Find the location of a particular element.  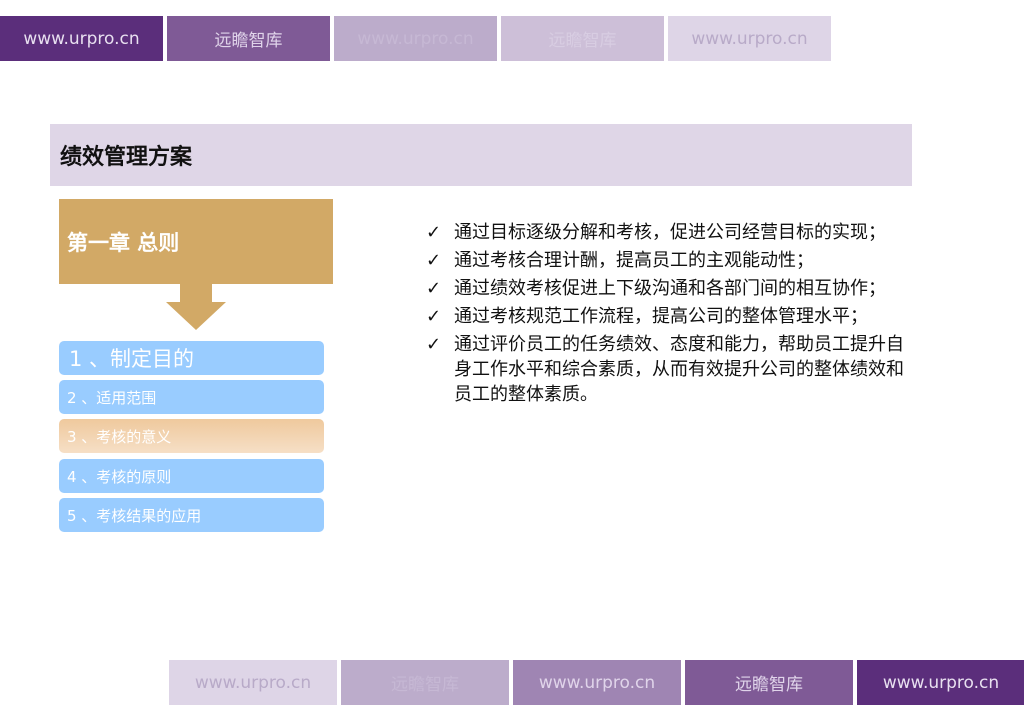

top-tab-5: www.urpro.cn is located at coordinates (749, 38).